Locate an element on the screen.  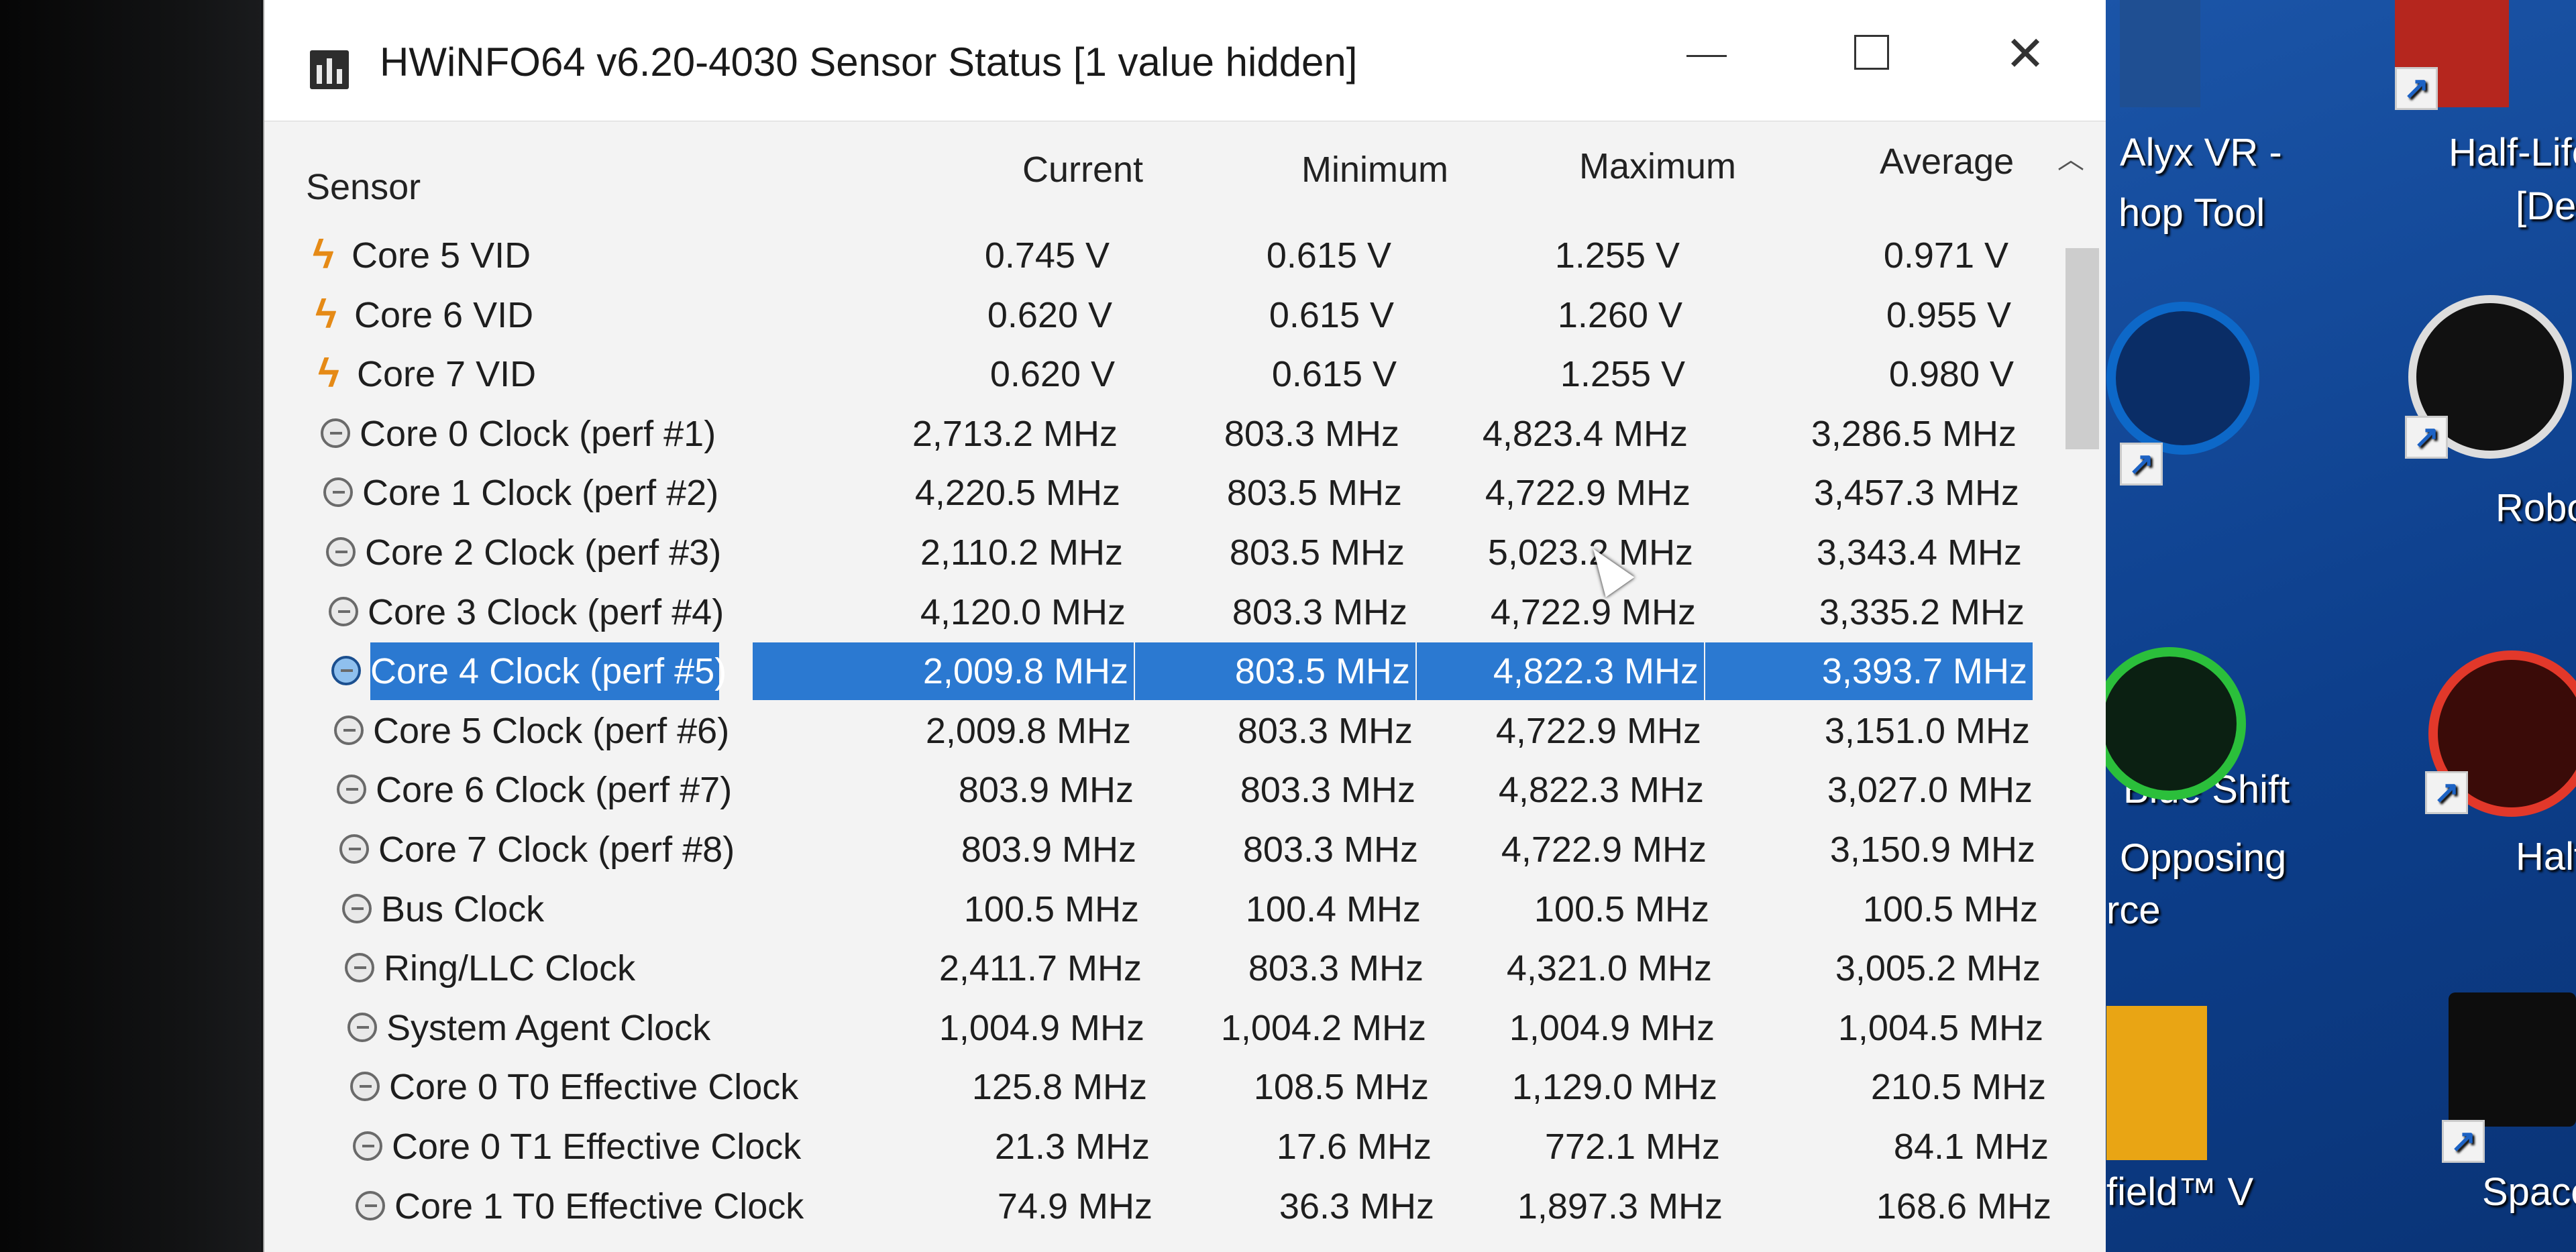
value-average: 3,335.2 MHz is located at coordinates (1922, 611).